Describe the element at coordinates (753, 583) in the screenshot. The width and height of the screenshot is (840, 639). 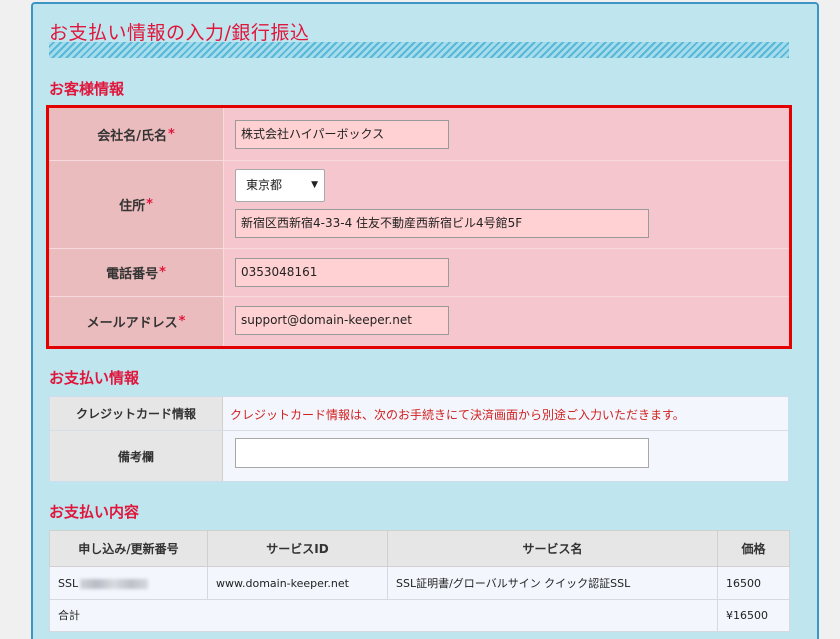
I see `price-cell: 16500` at that location.